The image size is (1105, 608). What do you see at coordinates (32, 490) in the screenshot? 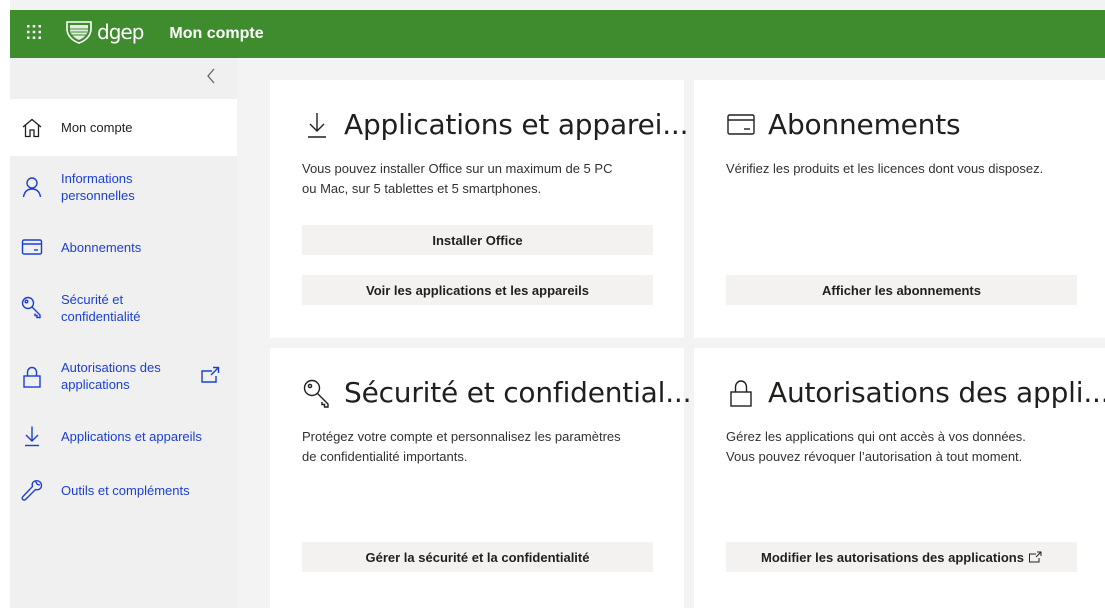
I see `wrench-icon` at bounding box center [32, 490].